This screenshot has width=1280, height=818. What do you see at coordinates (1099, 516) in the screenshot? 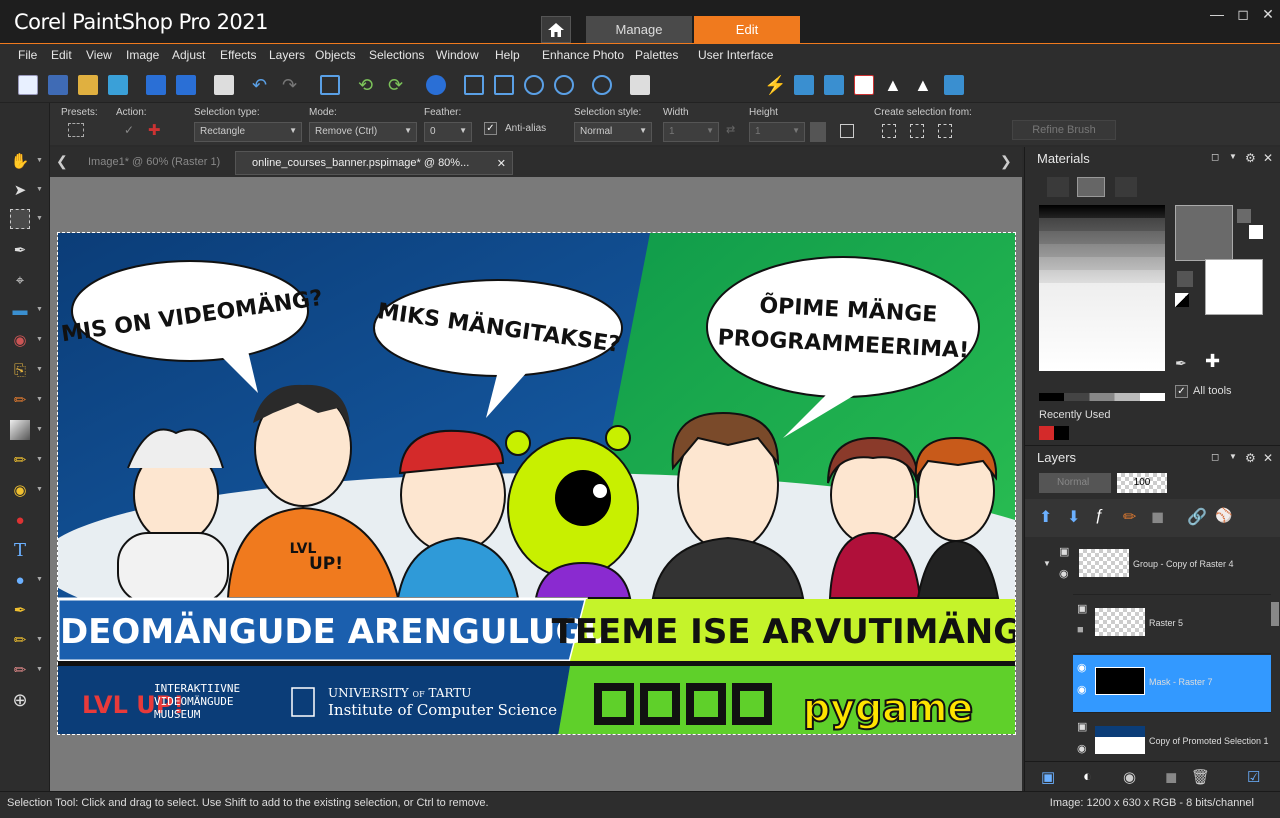
I see `layer-fx-icon: ƒ` at bounding box center [1099, 516].